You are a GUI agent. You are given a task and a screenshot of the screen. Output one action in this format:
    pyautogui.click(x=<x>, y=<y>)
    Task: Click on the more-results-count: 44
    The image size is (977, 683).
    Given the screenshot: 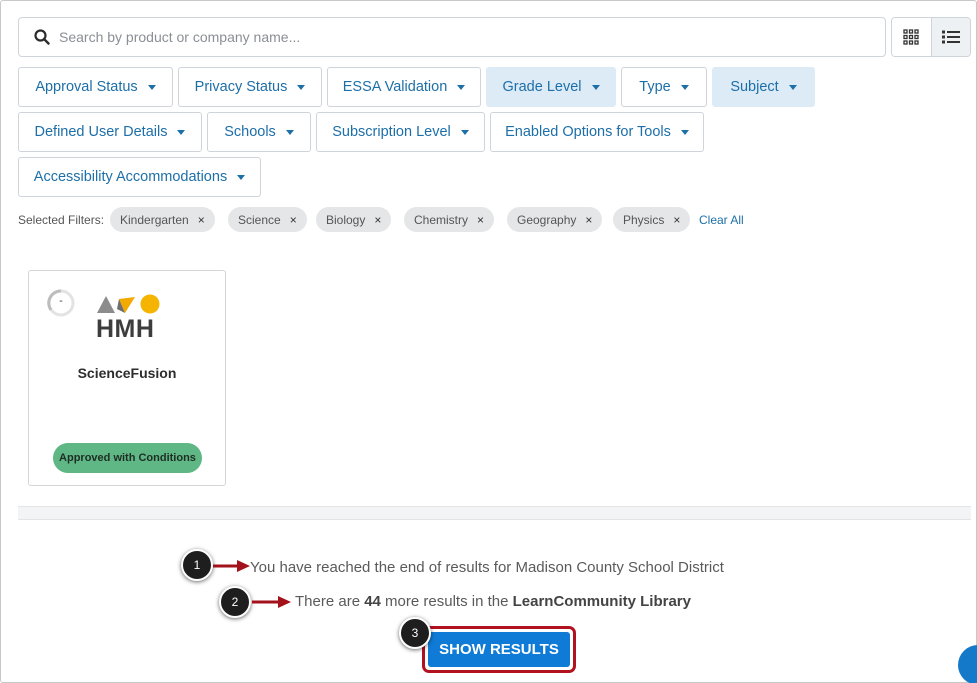 What is the action you would take?
    pyautogui.click(x=372, y=601)
    